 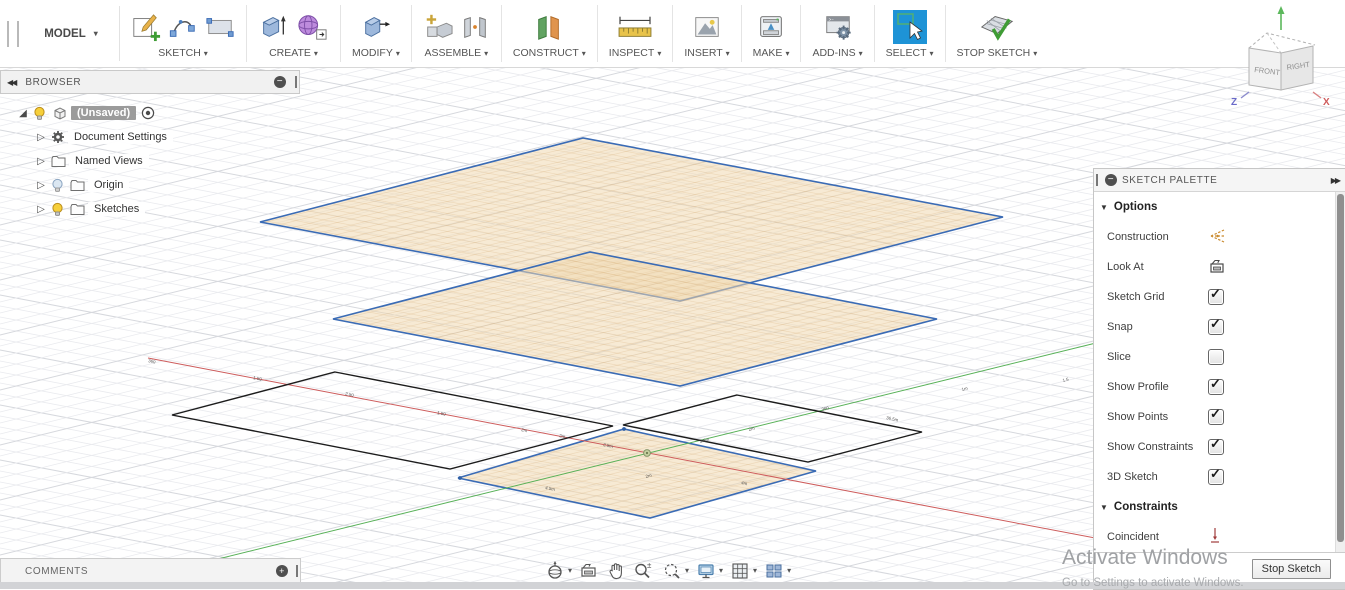 I want to click on insert-image-icon, so click(x=707, y=27).